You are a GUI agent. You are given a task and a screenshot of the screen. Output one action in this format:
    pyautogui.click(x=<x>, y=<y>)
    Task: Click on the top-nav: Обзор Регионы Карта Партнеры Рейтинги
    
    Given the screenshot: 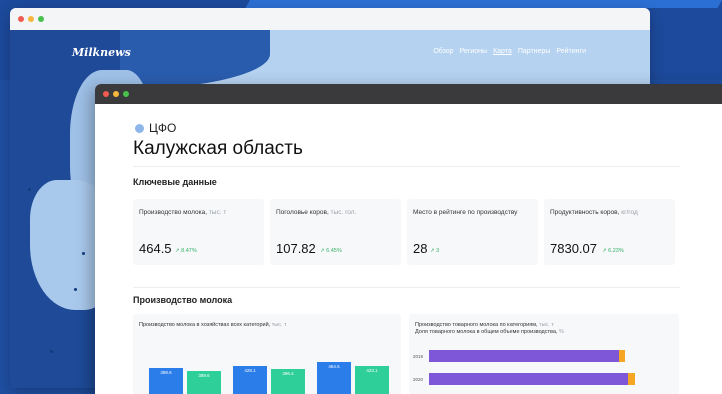 What is the action you would take?
    pyautogui.click(x=509, y=51)
    